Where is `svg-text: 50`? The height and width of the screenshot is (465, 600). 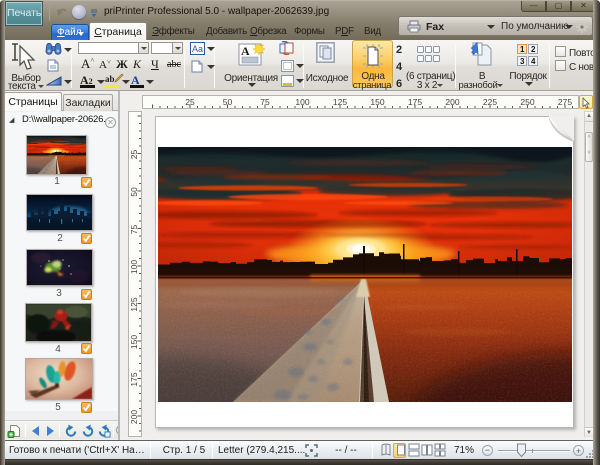 svg-text: 50 is located at coordinates (134, 192).